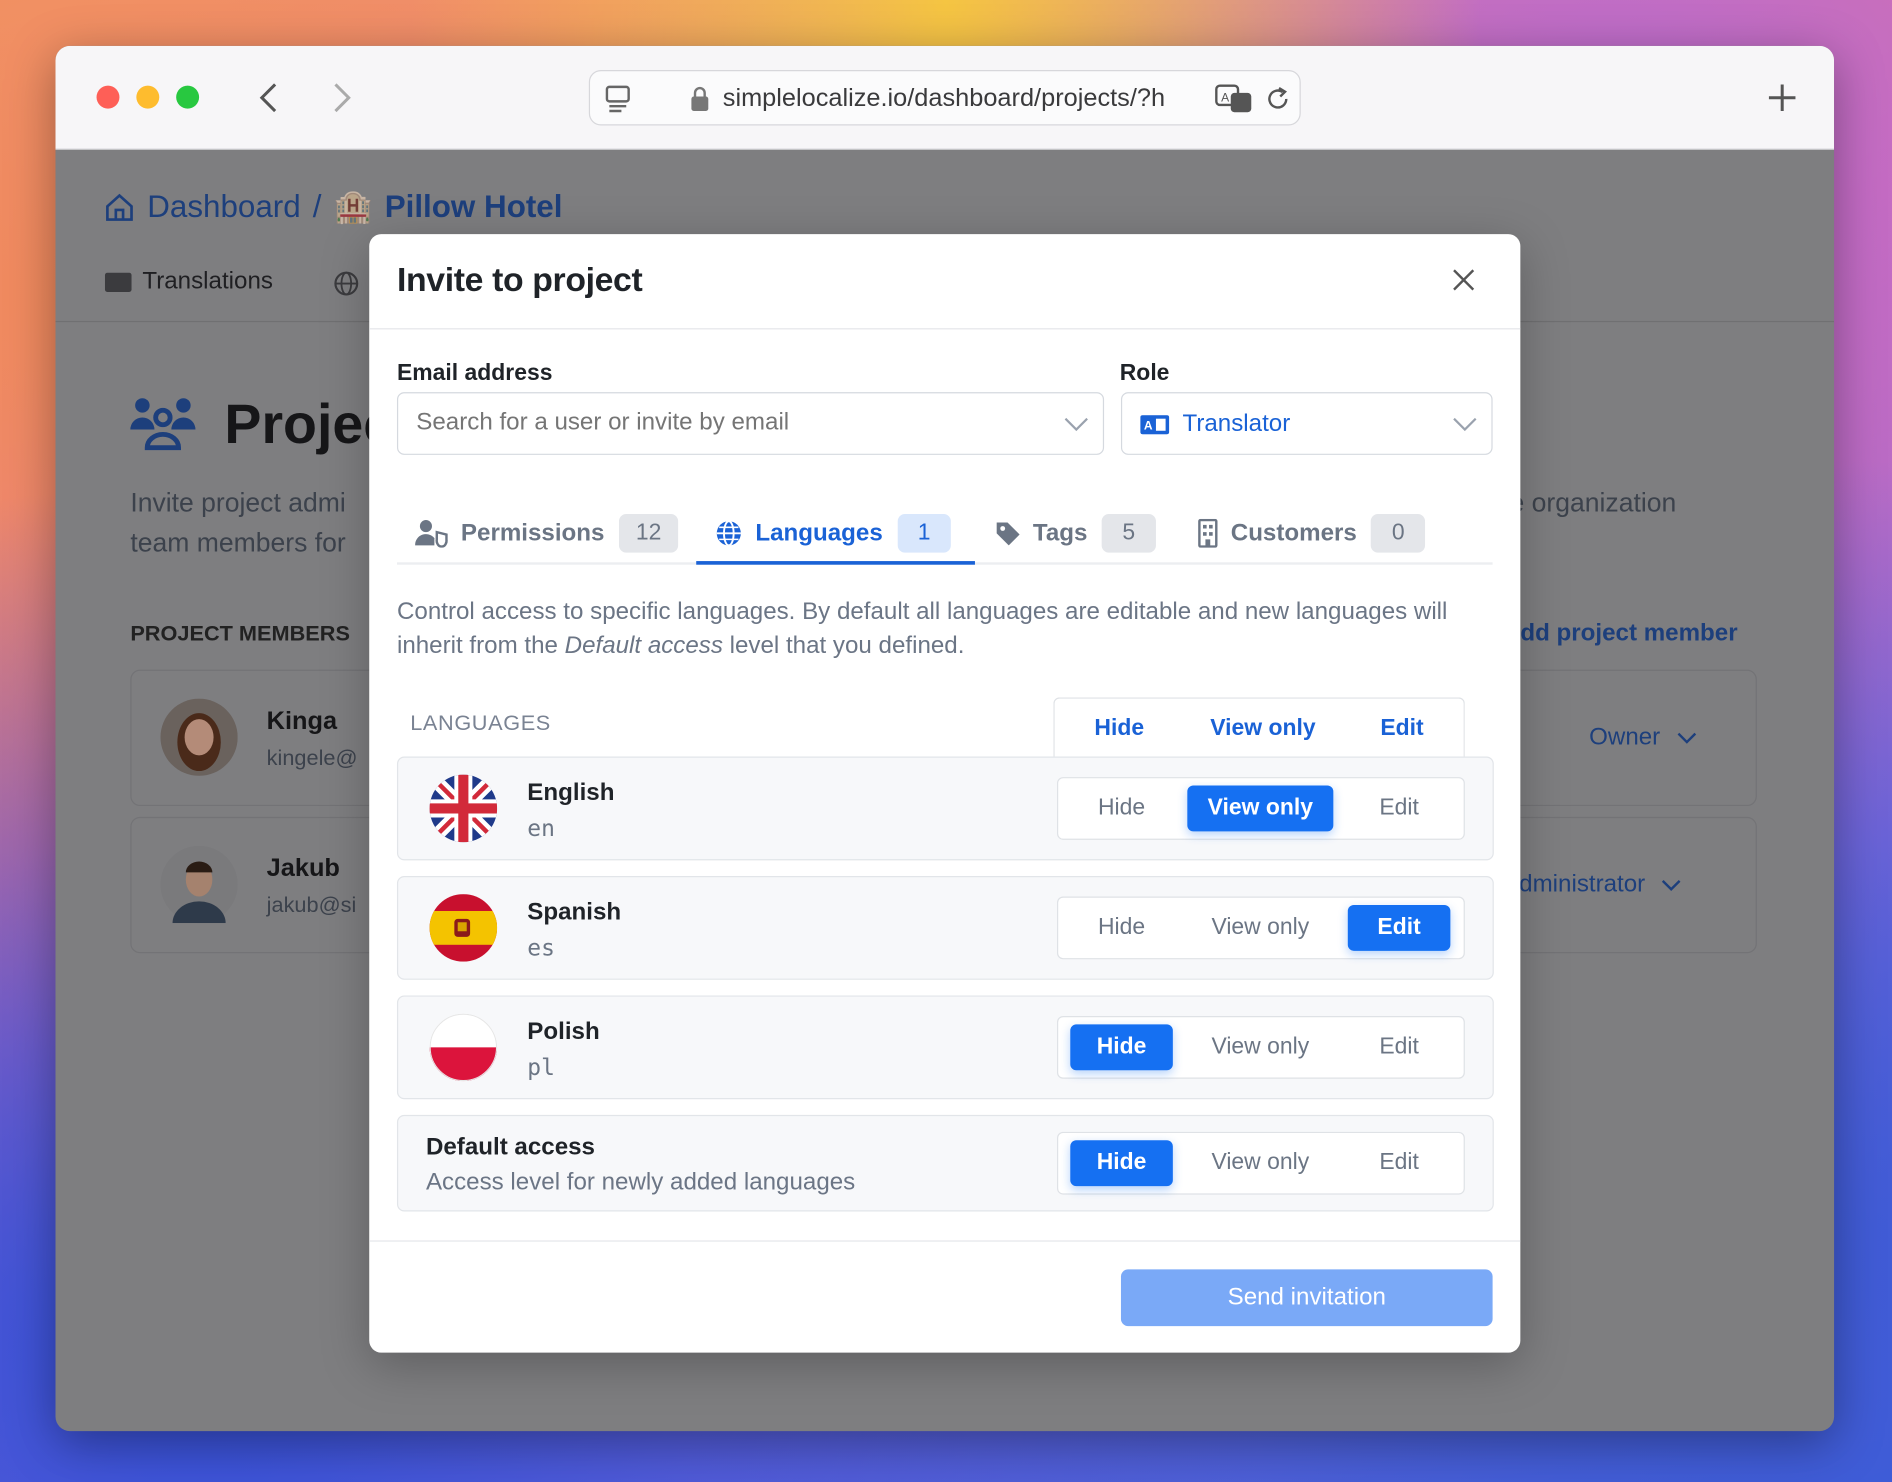 The image size is (1892, 1482). I want to click on page-description: Invite project admi, so click(238, 502).